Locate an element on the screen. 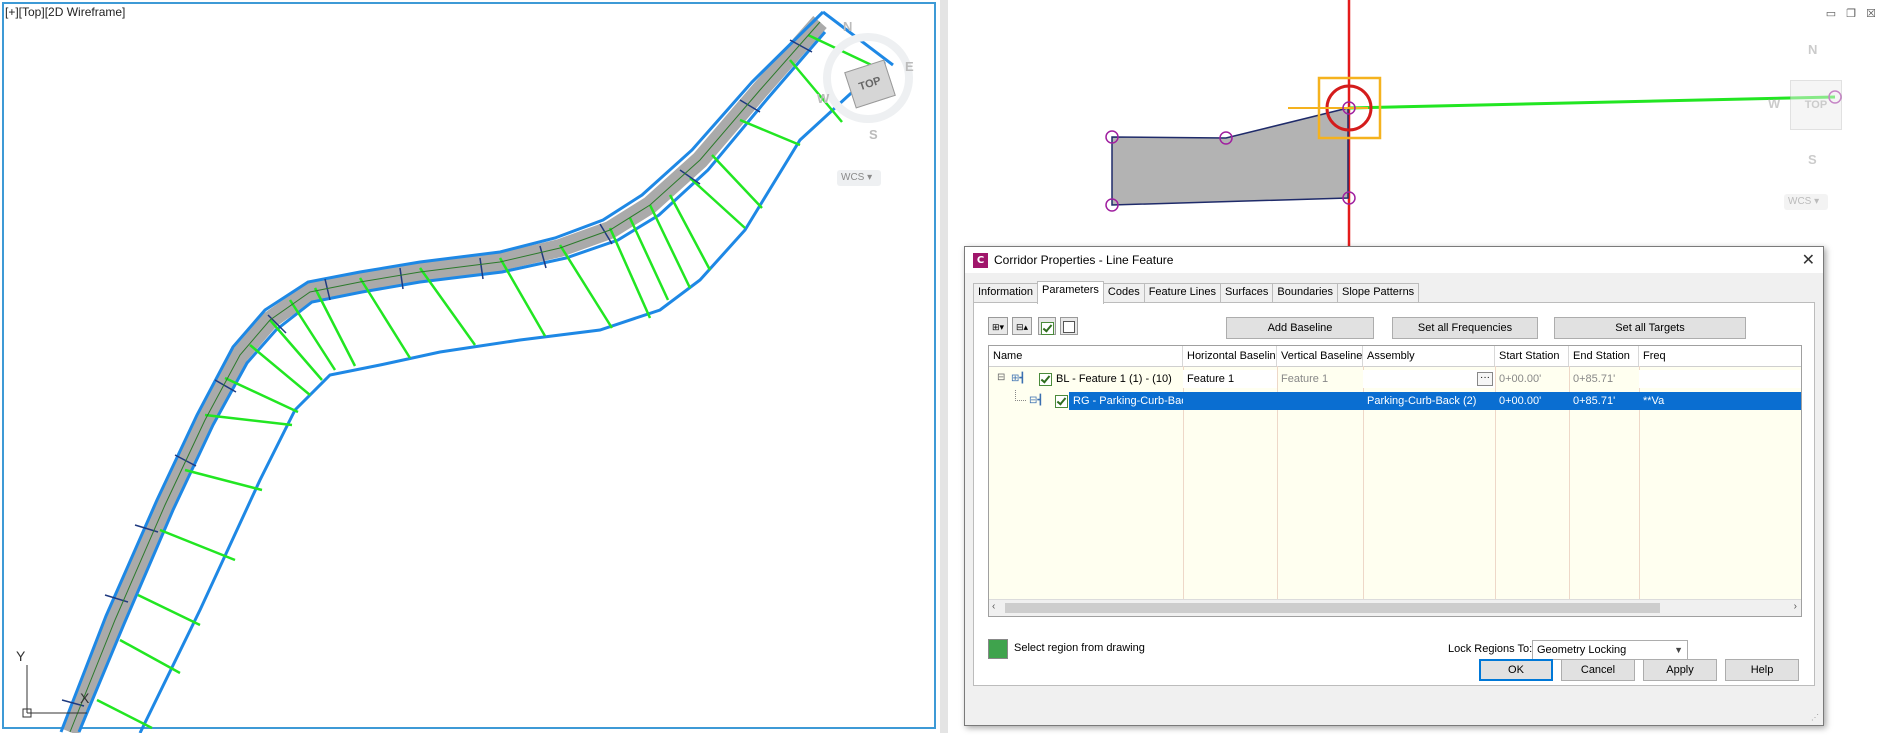 This screenshot has width=1888, height=735. lock-regions-label: Lock Regions To: is located at coordinates (1490, 649).